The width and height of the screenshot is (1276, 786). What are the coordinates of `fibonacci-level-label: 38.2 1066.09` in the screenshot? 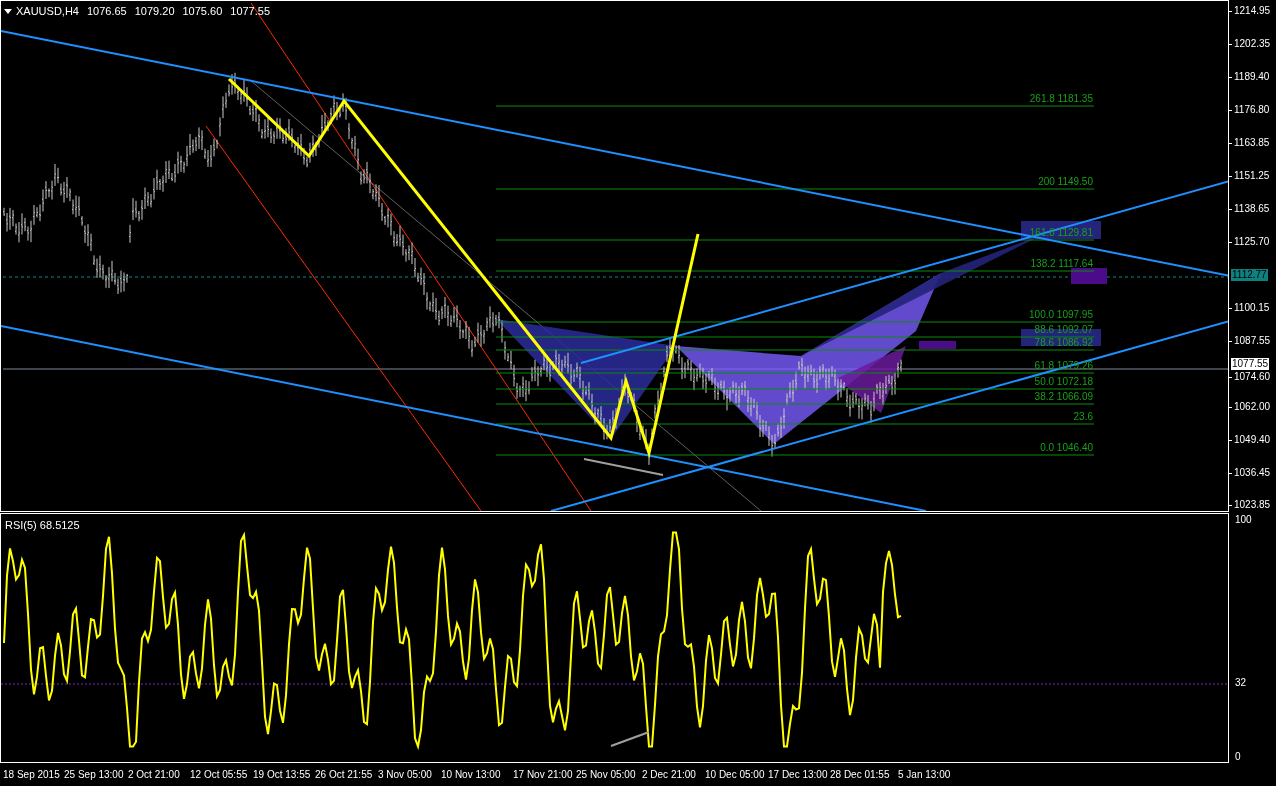 It's located at (1063, 397).